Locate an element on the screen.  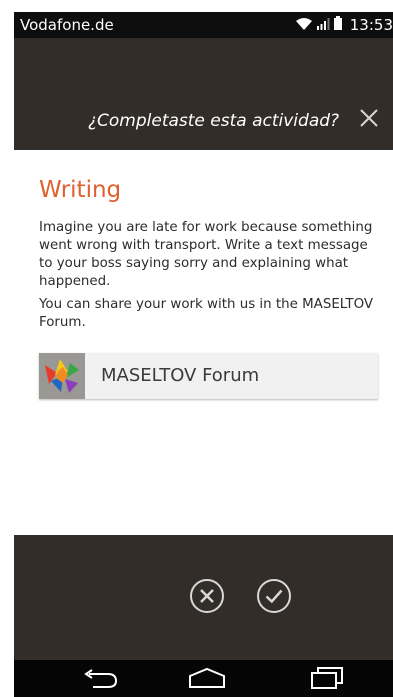
recent-apps-button is located at coordinates (327, 680).